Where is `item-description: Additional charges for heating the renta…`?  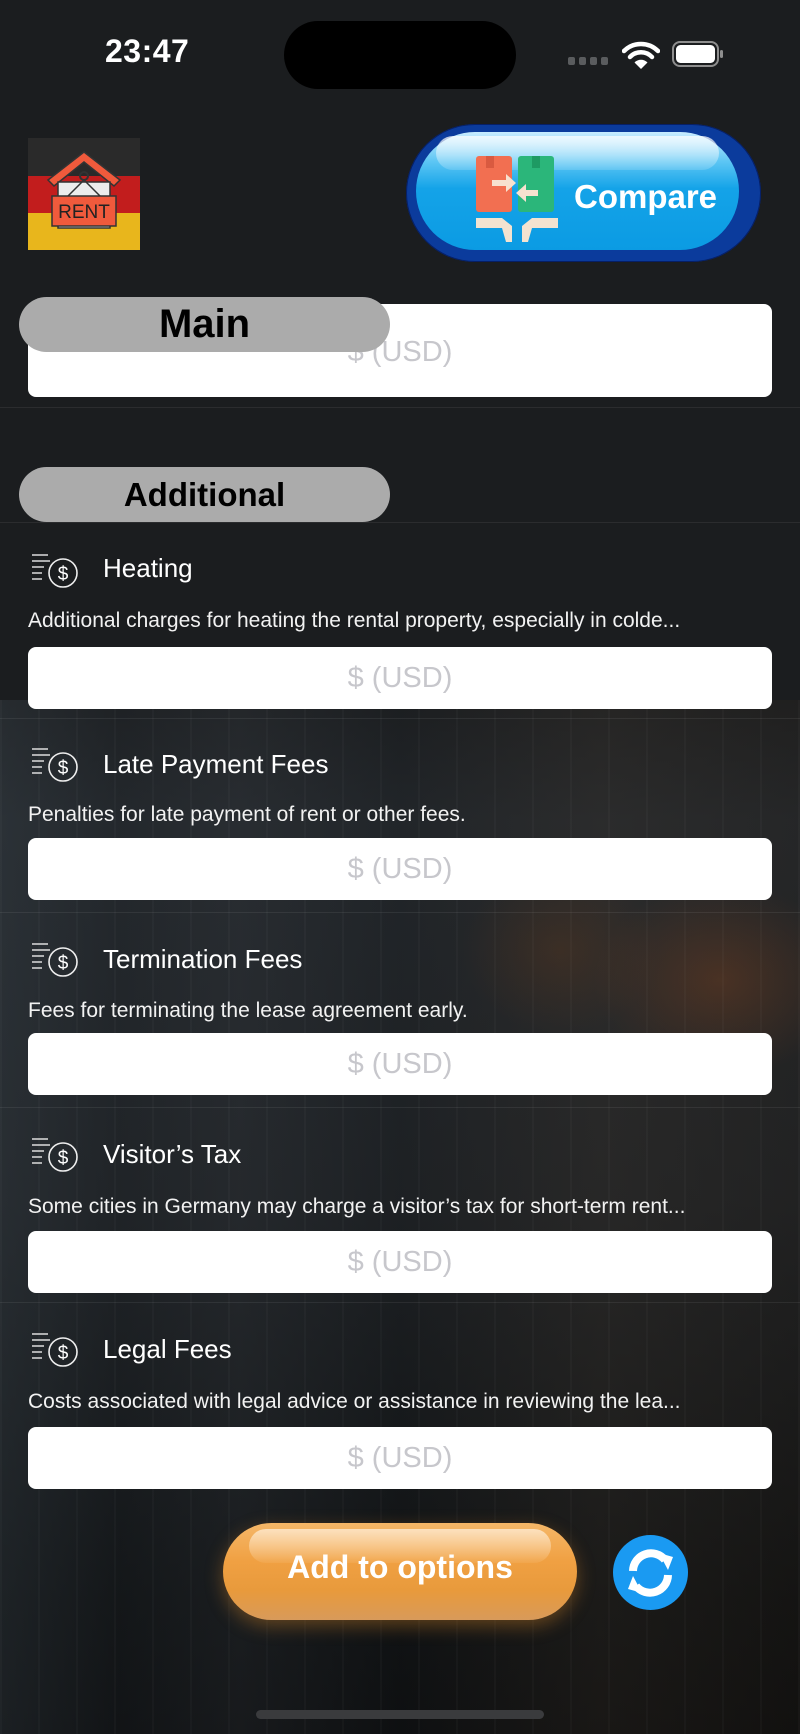 item-description: Additional charges for heating the renta… is located at coordinates (354, 620).